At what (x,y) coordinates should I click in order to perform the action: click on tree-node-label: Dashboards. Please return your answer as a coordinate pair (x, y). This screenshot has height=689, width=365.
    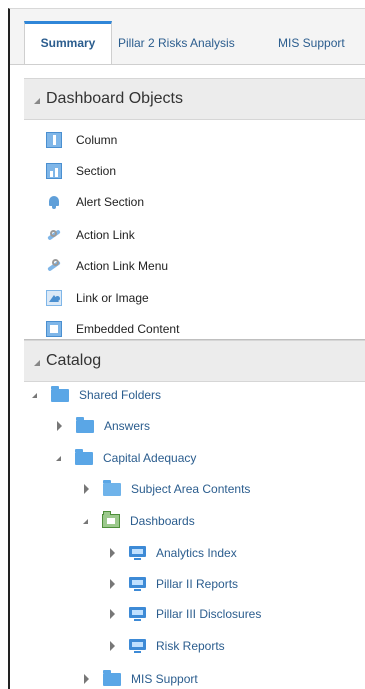
    Looking at the image, I should click on (162, 521).